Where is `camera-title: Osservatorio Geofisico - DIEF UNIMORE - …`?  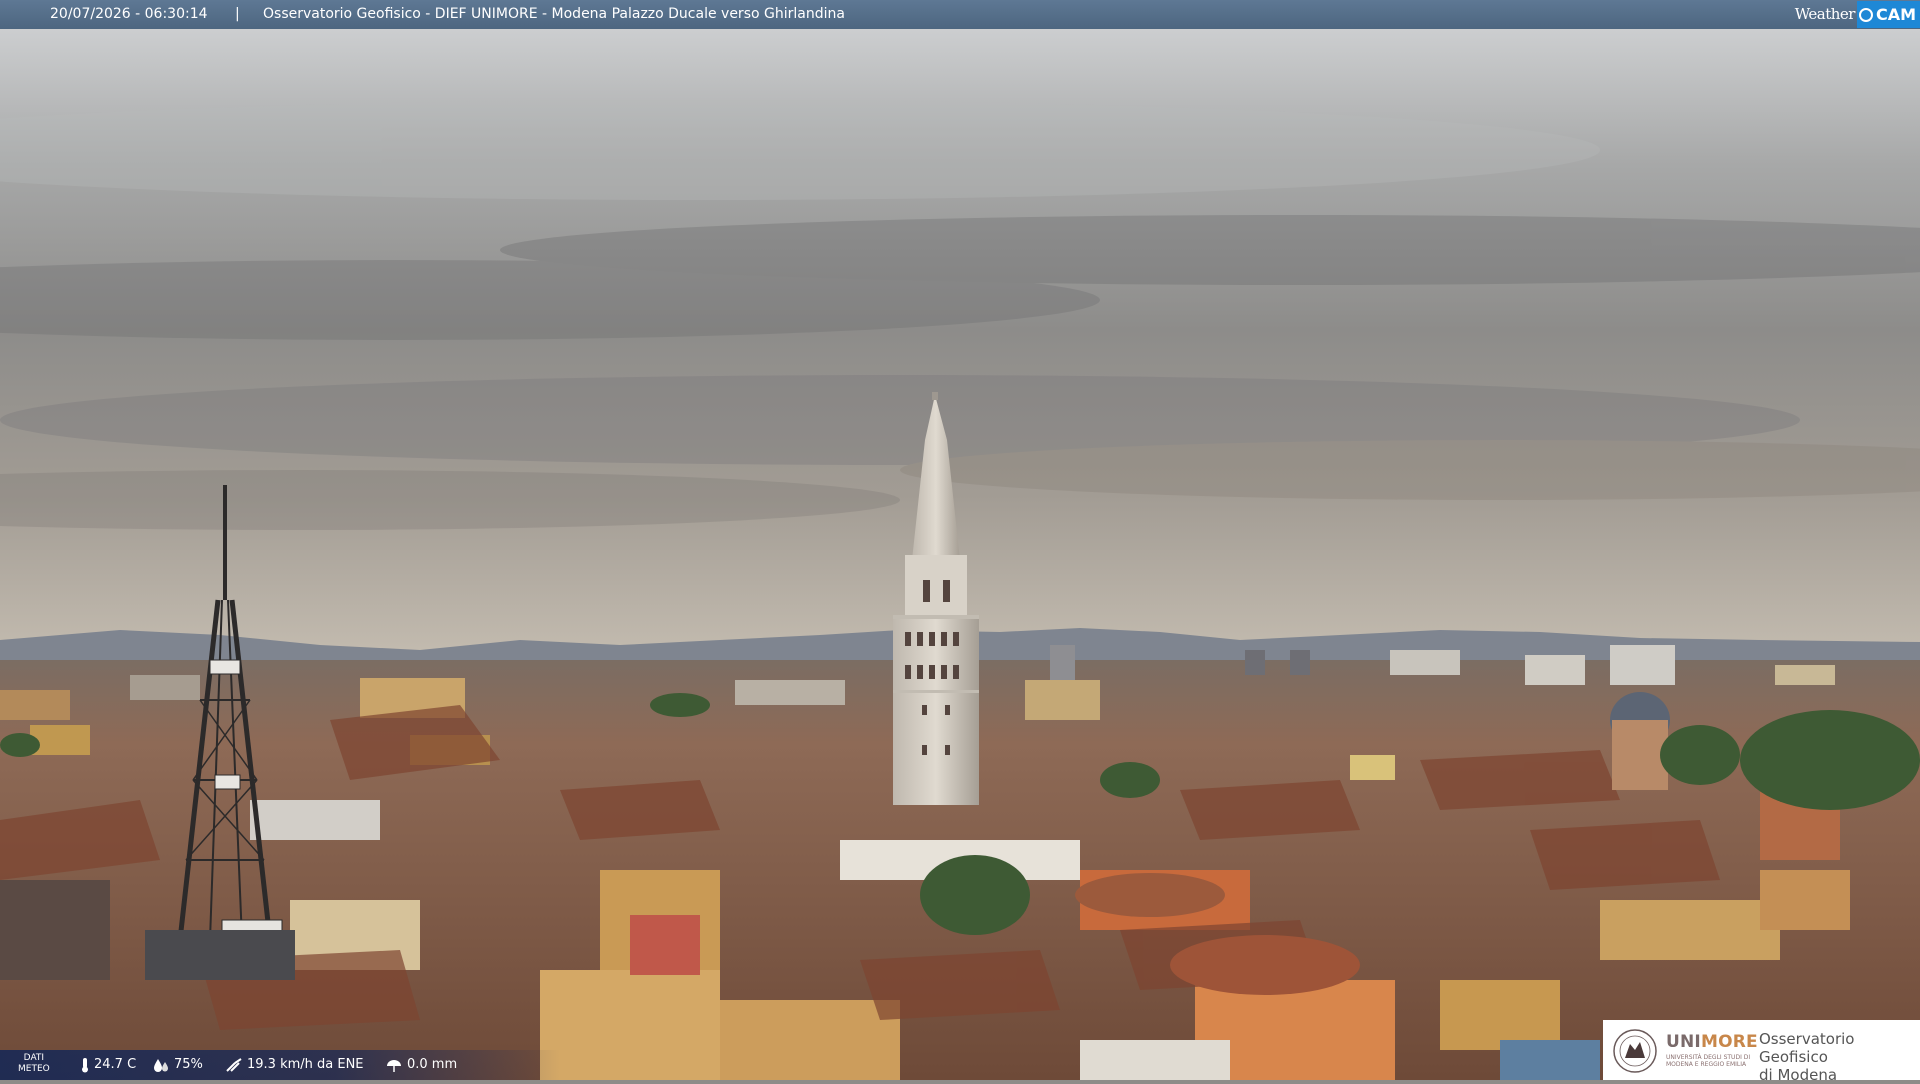
camera-title: Osservatorio Geofisico - DIEF UNIMORE - … is located at coordinates (554, 14).